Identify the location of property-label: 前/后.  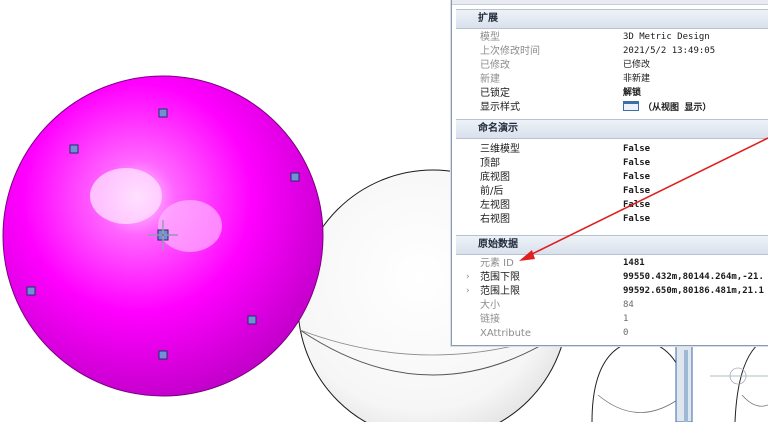
(492, 191).